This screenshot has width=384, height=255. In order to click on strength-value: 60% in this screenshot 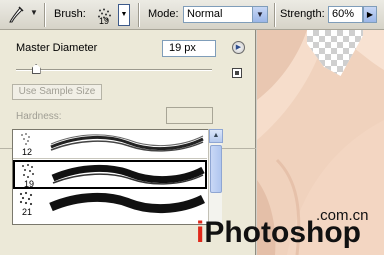, I will do `click(343, 14)`.